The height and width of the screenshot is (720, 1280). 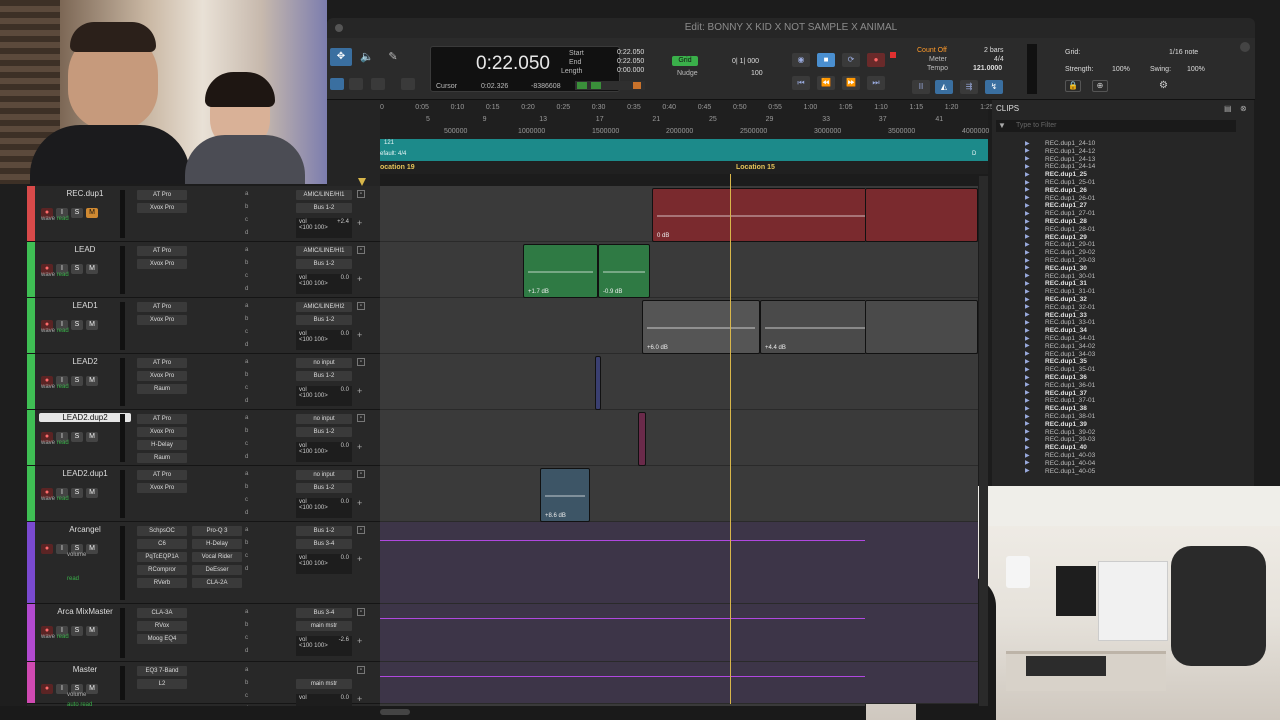 I want to click on track-view-selector: volume, so click(x=76, y=695).